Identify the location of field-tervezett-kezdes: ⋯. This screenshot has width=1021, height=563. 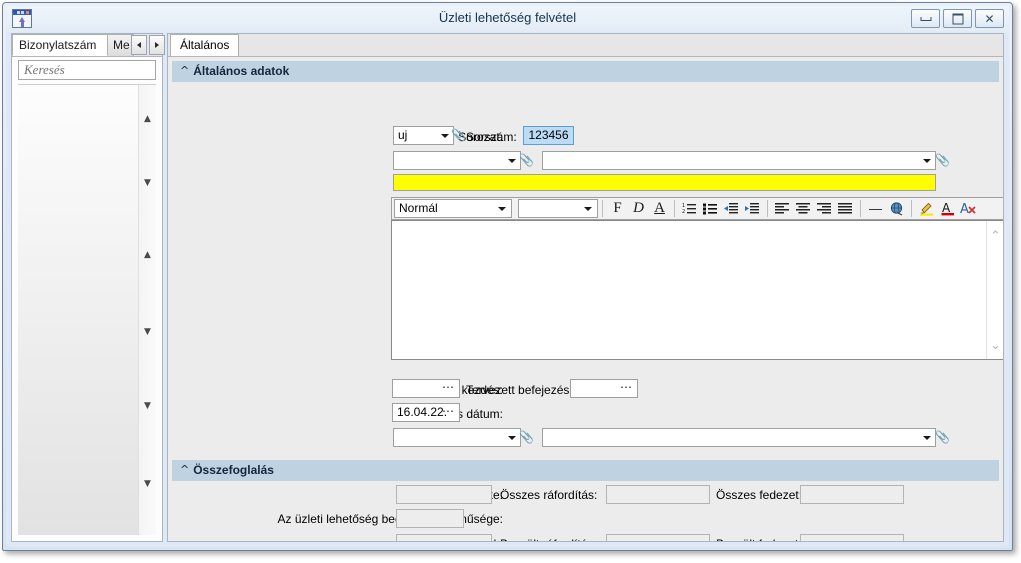
(426, 388).